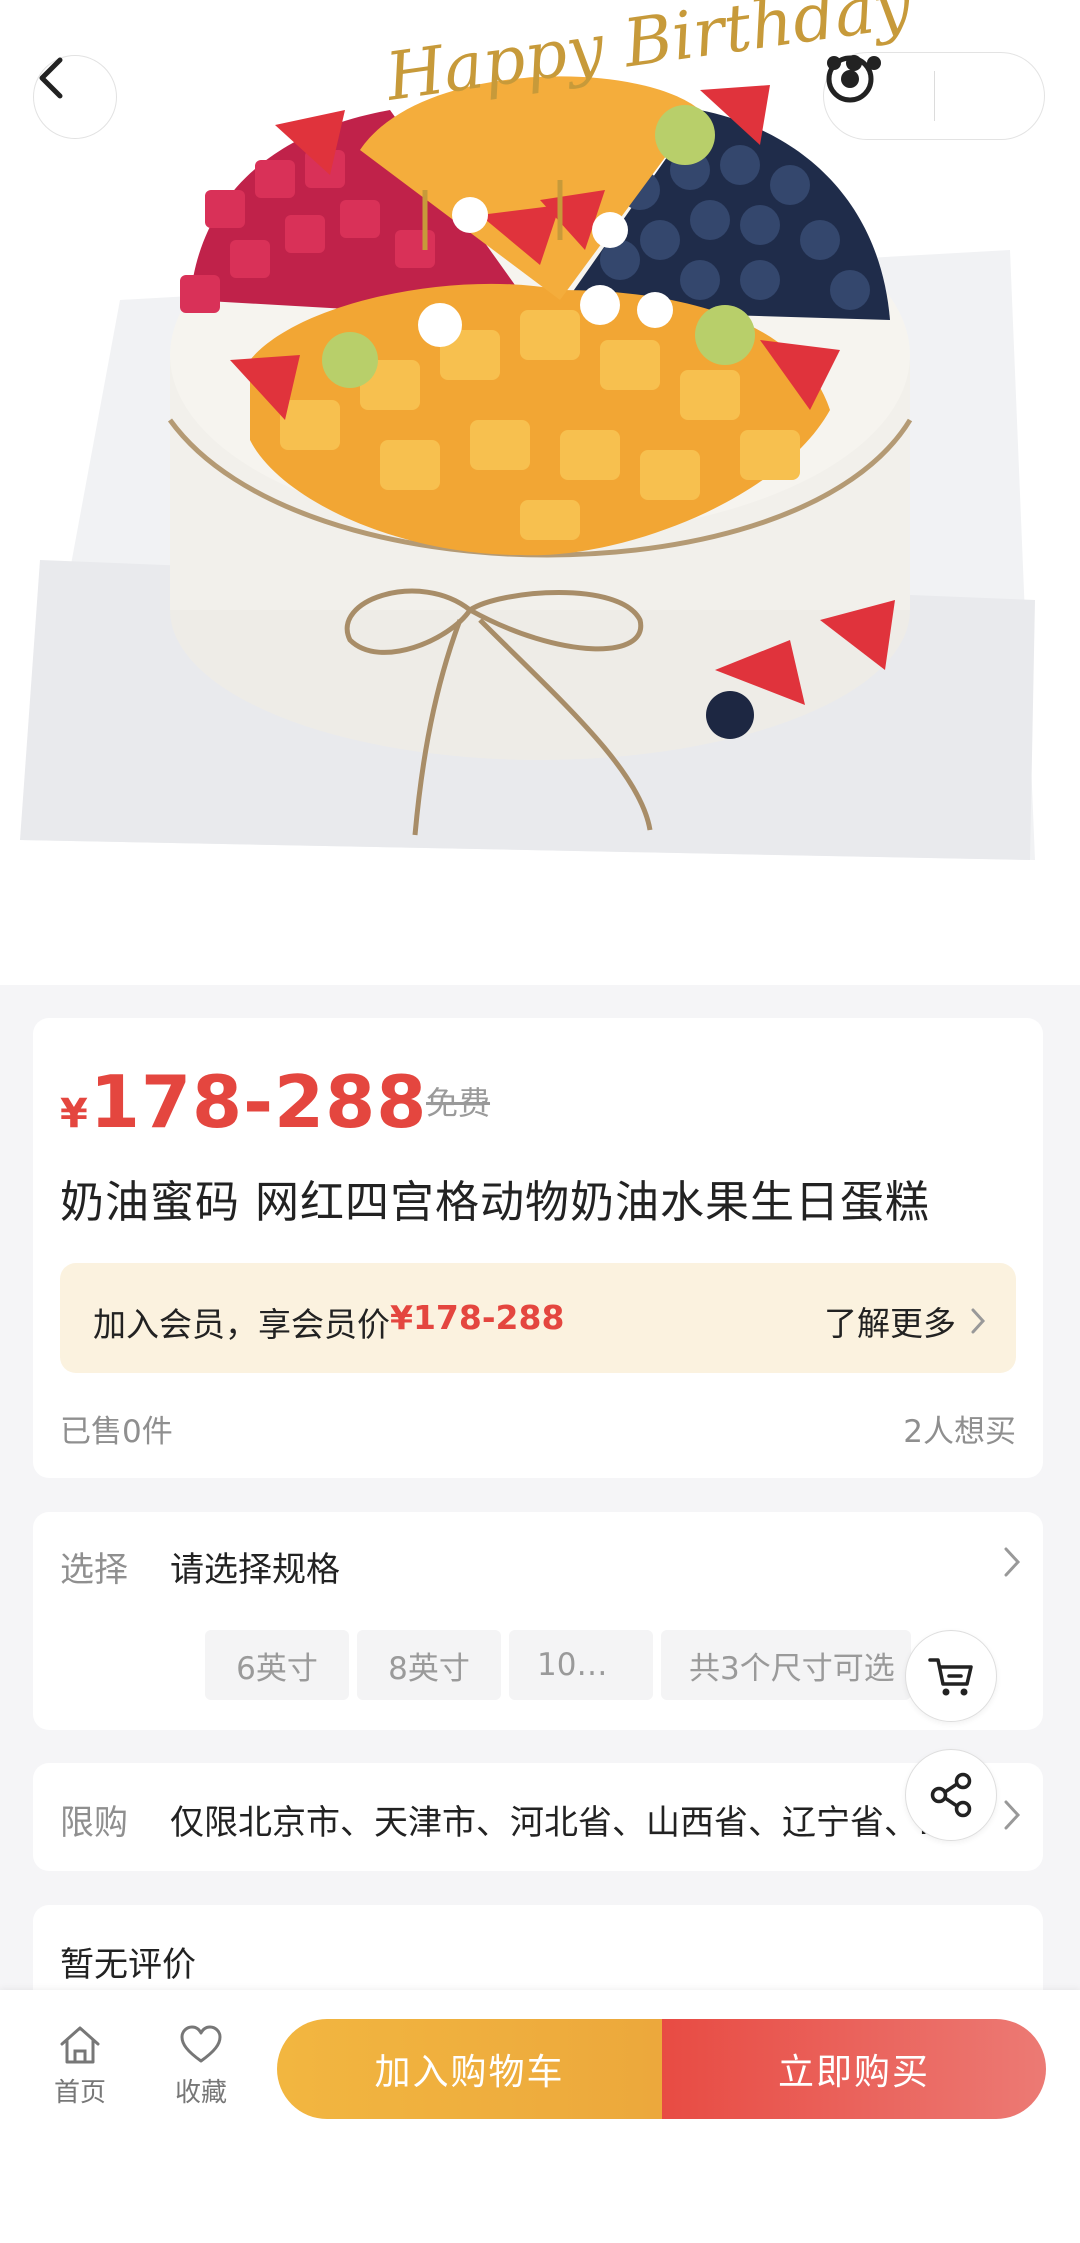 The width and height of the screenshot is (1080, 2243). I want to click on close-target-button, so click(935, 96).